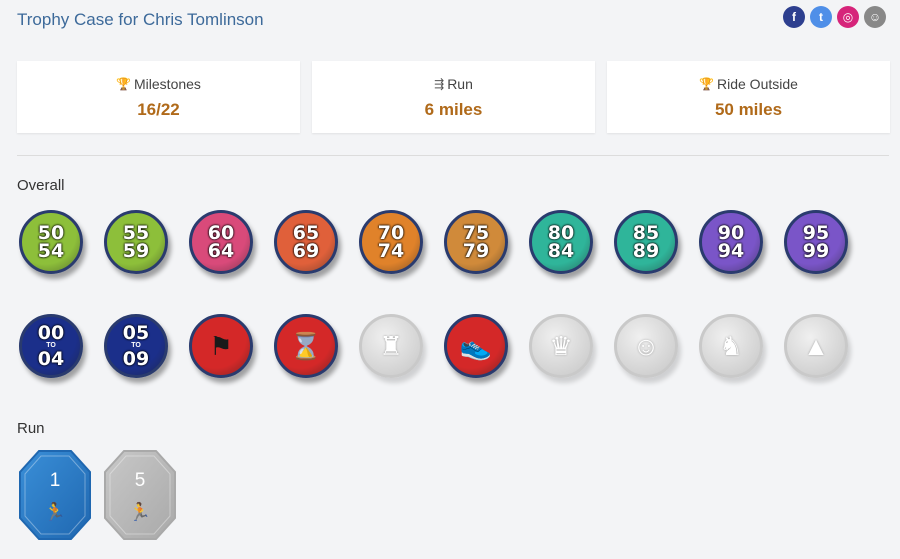  I want to click on badge-range-start: 05, so click(136, 333).